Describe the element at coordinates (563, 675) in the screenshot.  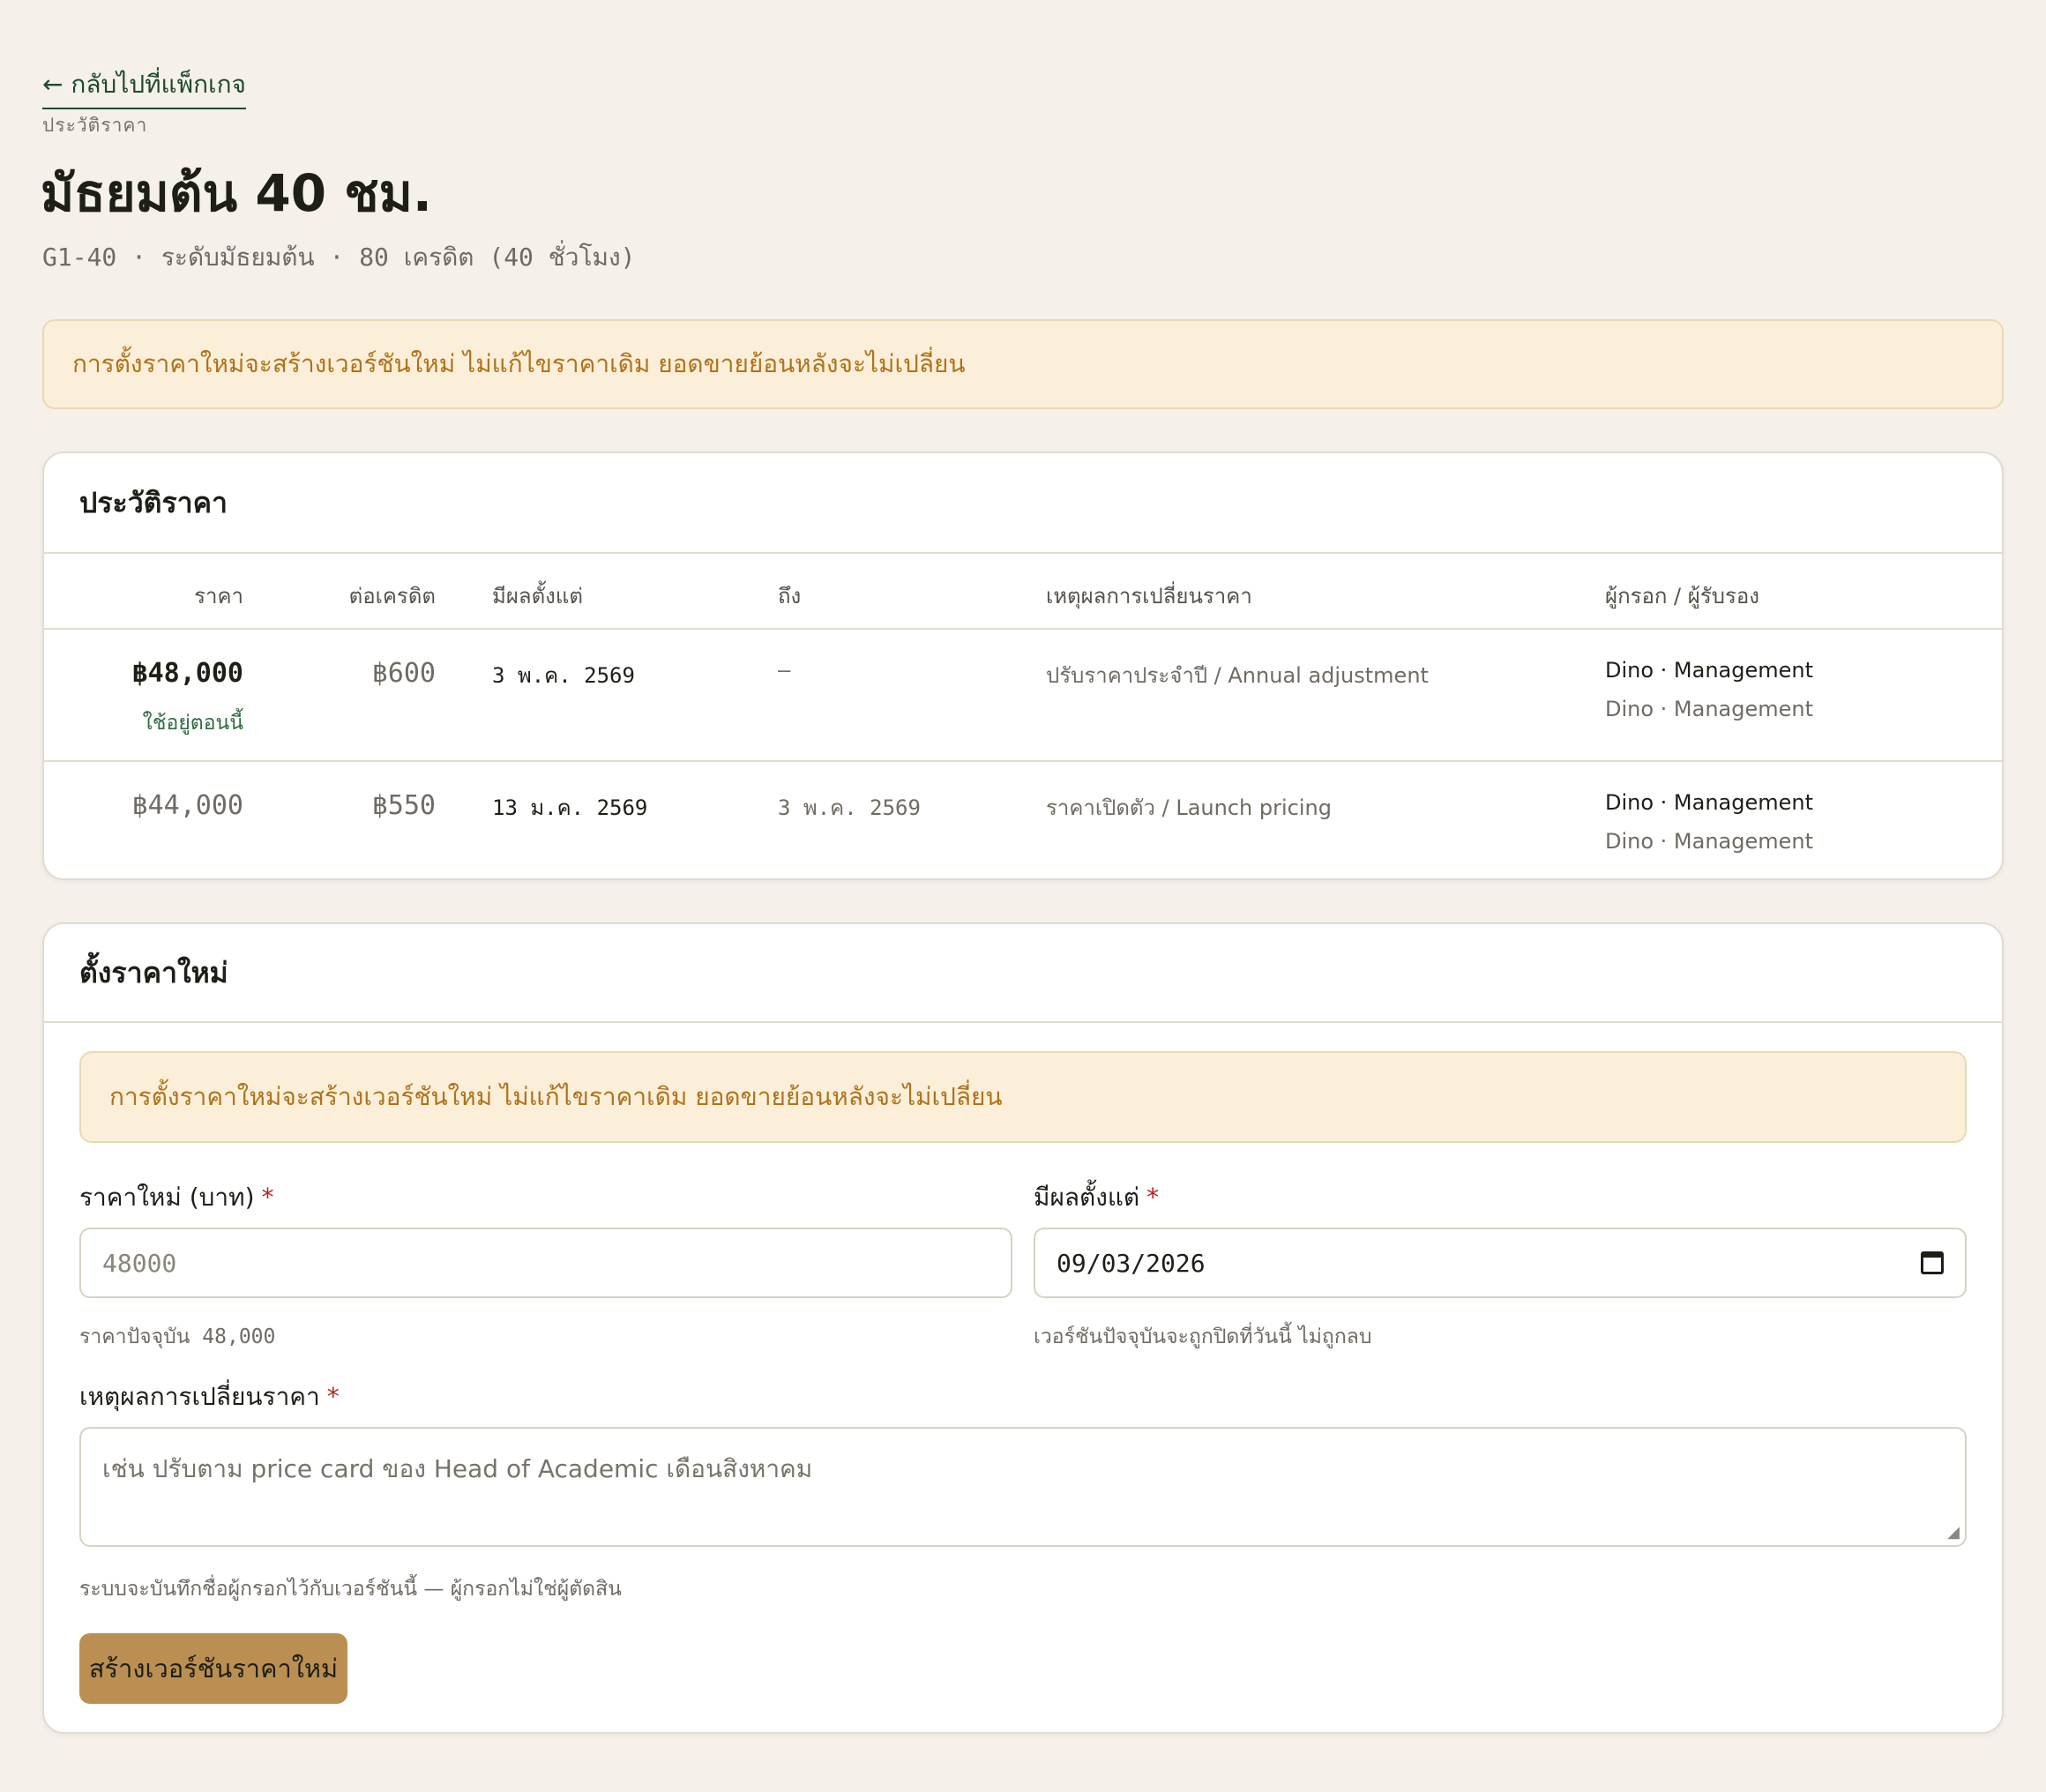
I see `row-effective-from: 3 พ.ค. 2569` at that location.